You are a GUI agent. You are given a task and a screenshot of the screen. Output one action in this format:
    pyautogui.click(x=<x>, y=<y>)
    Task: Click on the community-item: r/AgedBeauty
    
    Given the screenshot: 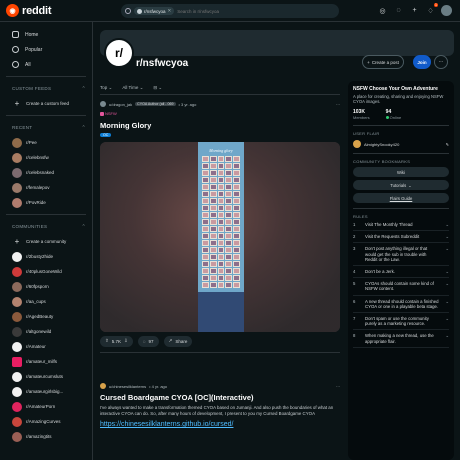 What is the action you would take?
    pyautogui.click(x=46, y=316)
    